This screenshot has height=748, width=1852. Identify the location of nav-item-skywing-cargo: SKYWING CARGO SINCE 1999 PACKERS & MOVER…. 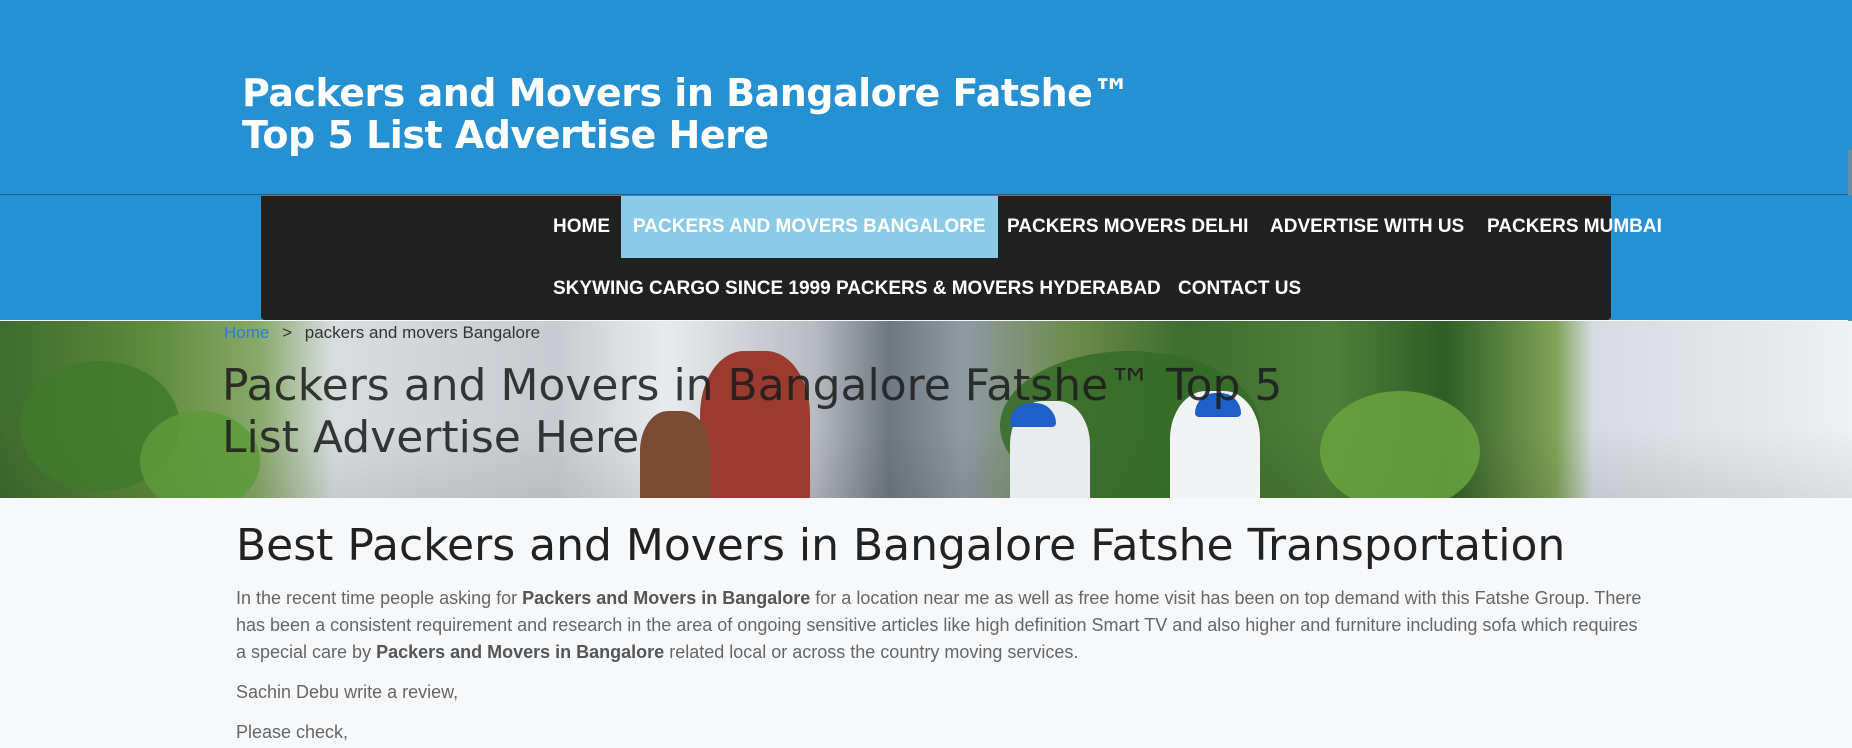
(857, 289).